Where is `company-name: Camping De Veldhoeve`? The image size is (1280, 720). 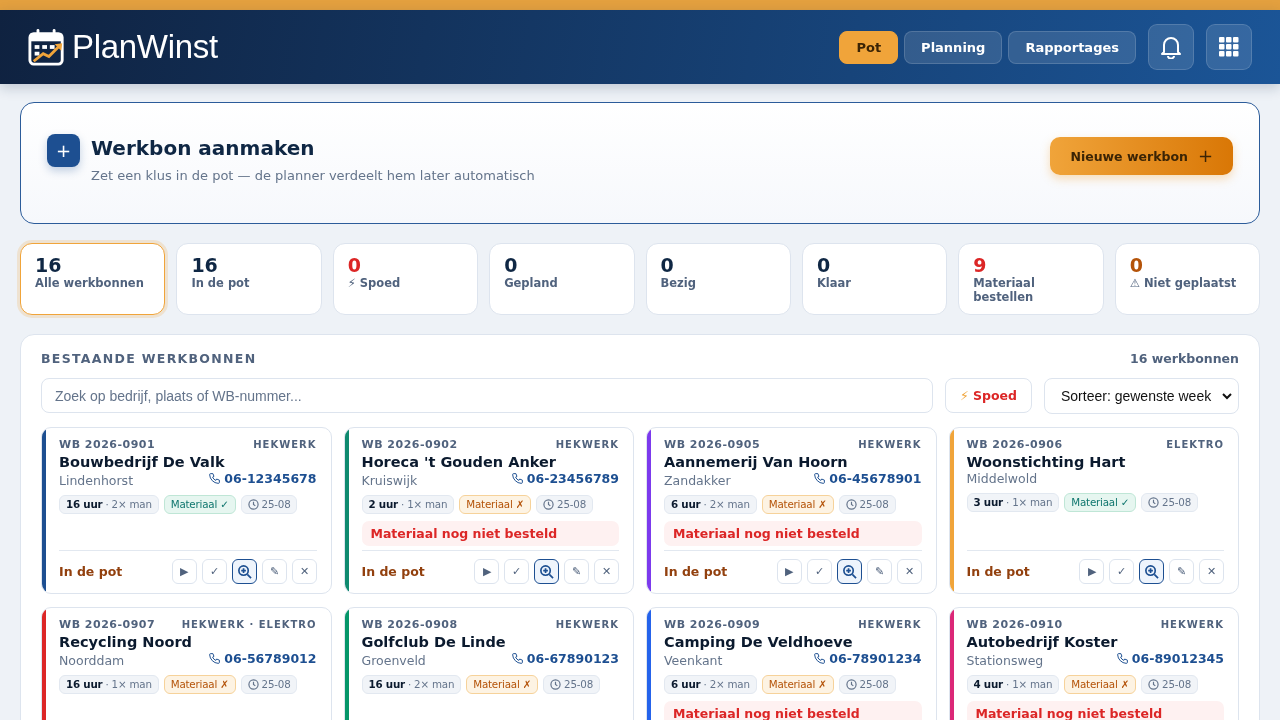 company-name: Camping De Veldhoeve is located at coordinates (759, 642).